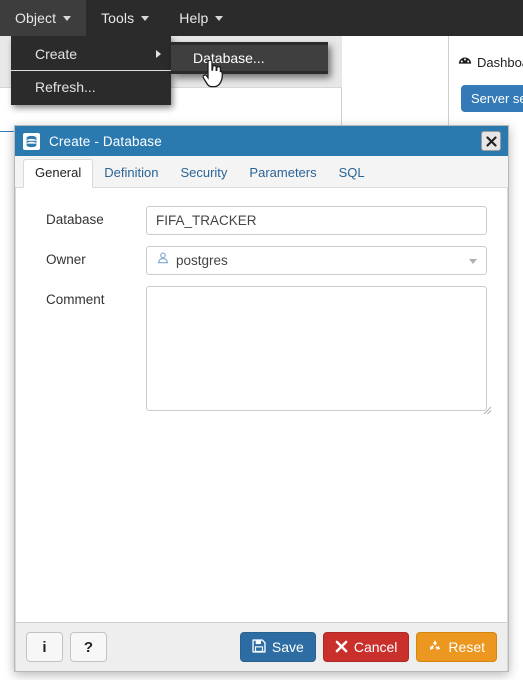 The image size is (523, 680). I want to click on chevron-right-icon, so click(158, 54).